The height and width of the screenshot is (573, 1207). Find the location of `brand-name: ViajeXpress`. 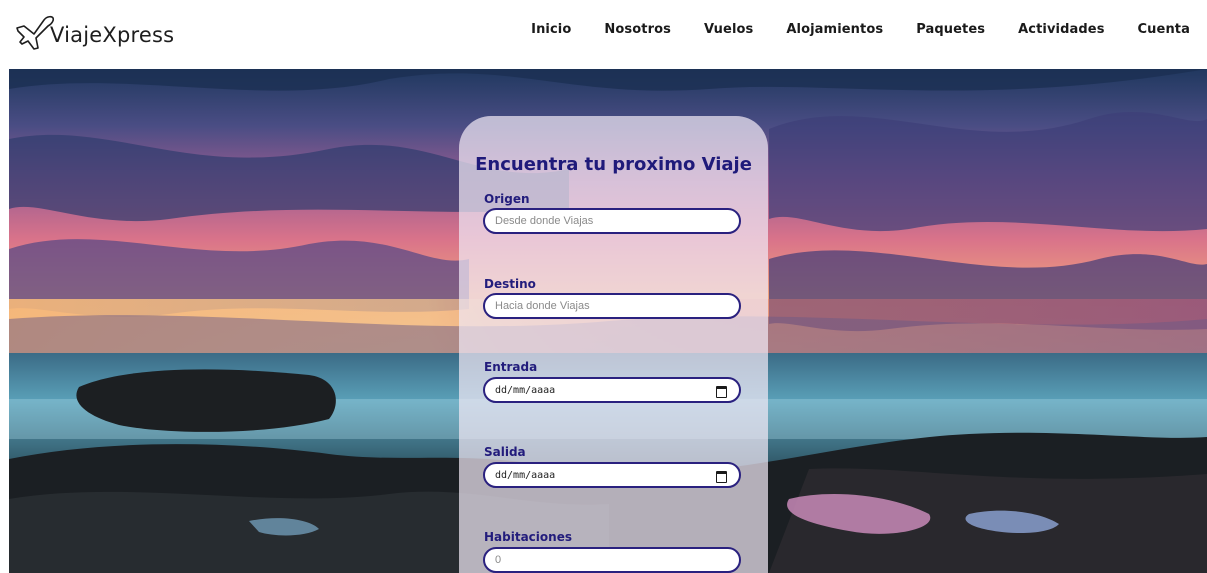

brand-name: ViajeXpress is located at coordinates (112, 35).